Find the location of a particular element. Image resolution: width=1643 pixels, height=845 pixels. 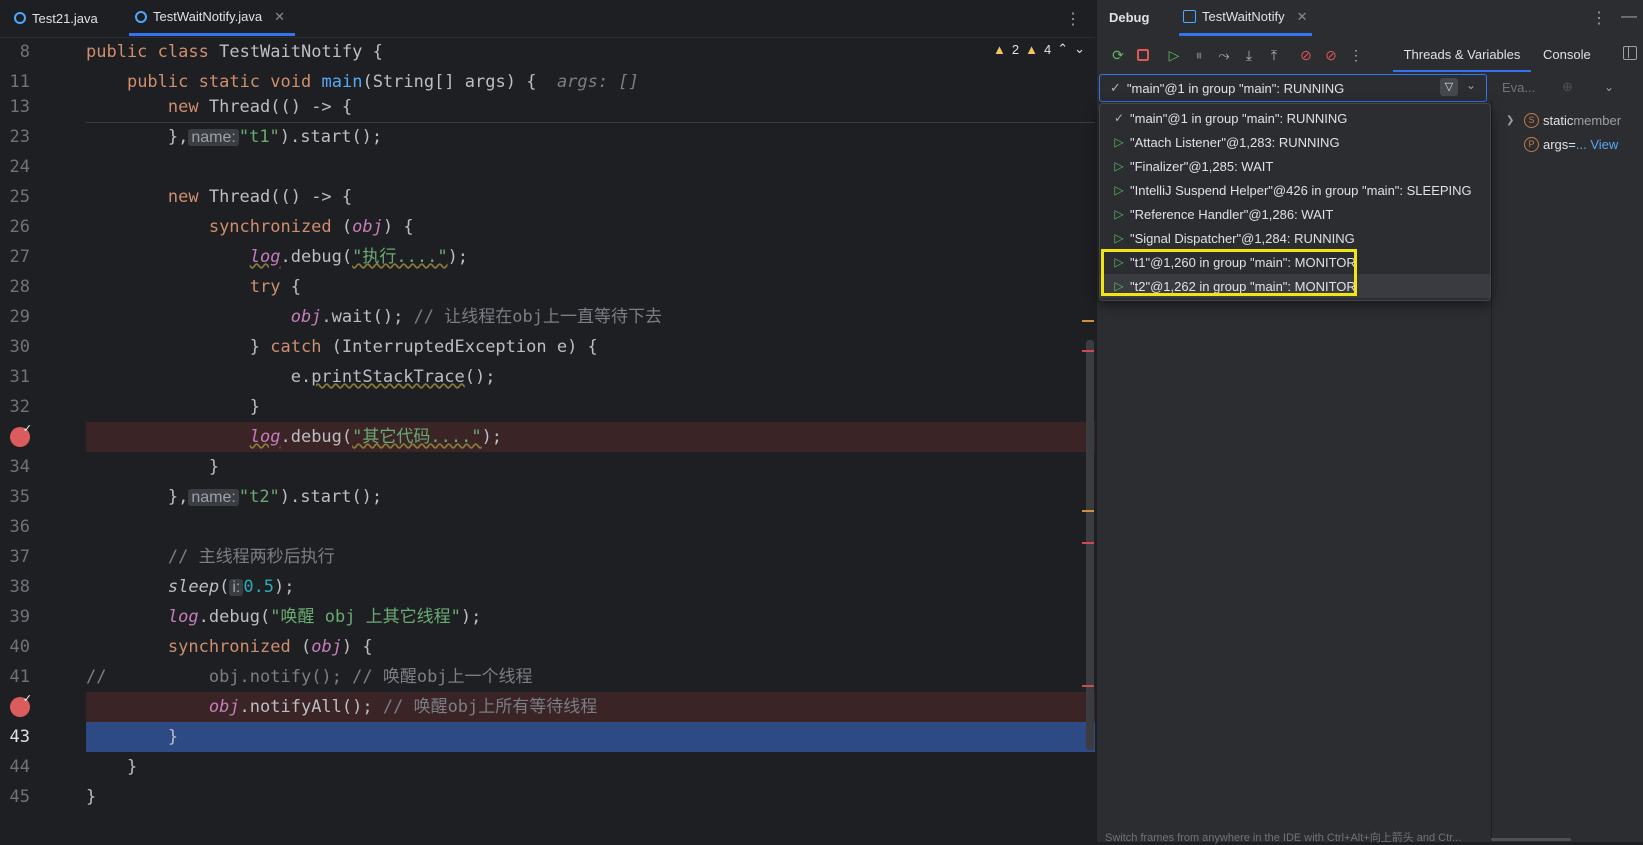

code-line: obj.wait(); // 让线程在obj上一直等待下去 is located at coordinates (476, 317).